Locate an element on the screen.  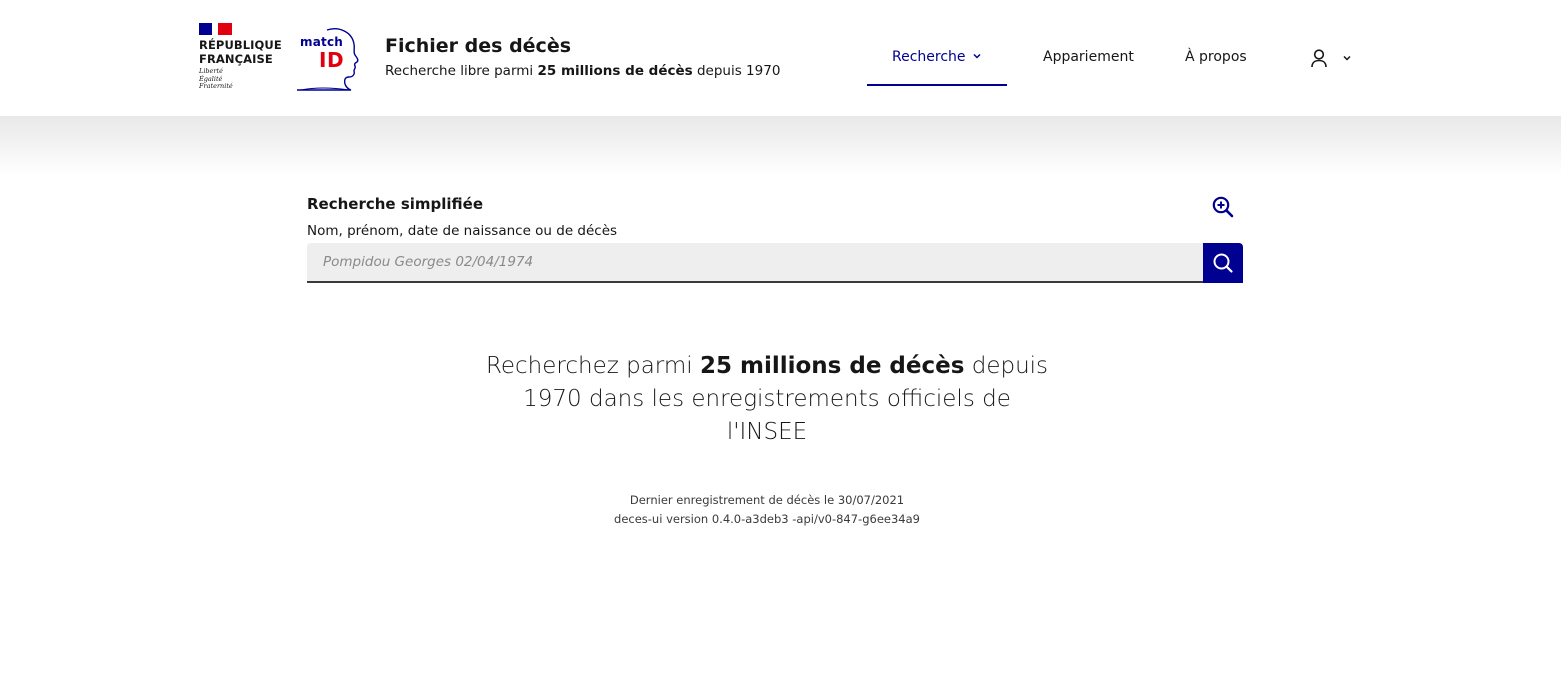
logo-id-text: ID is located at coordinates (332, 60).